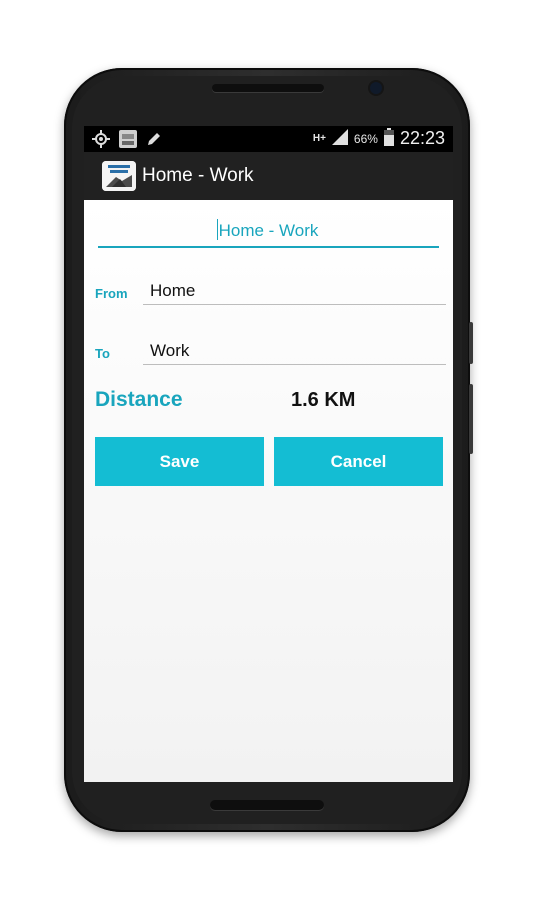 The image size is (536, 900). Describe the element at coordinates (323, 400) in the screenshot. I see `distance-value: 1.6 KM` at that location.